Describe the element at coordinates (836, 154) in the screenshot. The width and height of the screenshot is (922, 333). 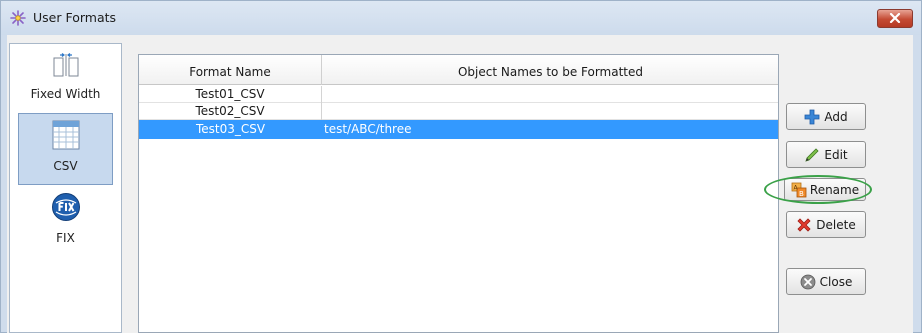
I see `edit-button-label: Edit` at that location.